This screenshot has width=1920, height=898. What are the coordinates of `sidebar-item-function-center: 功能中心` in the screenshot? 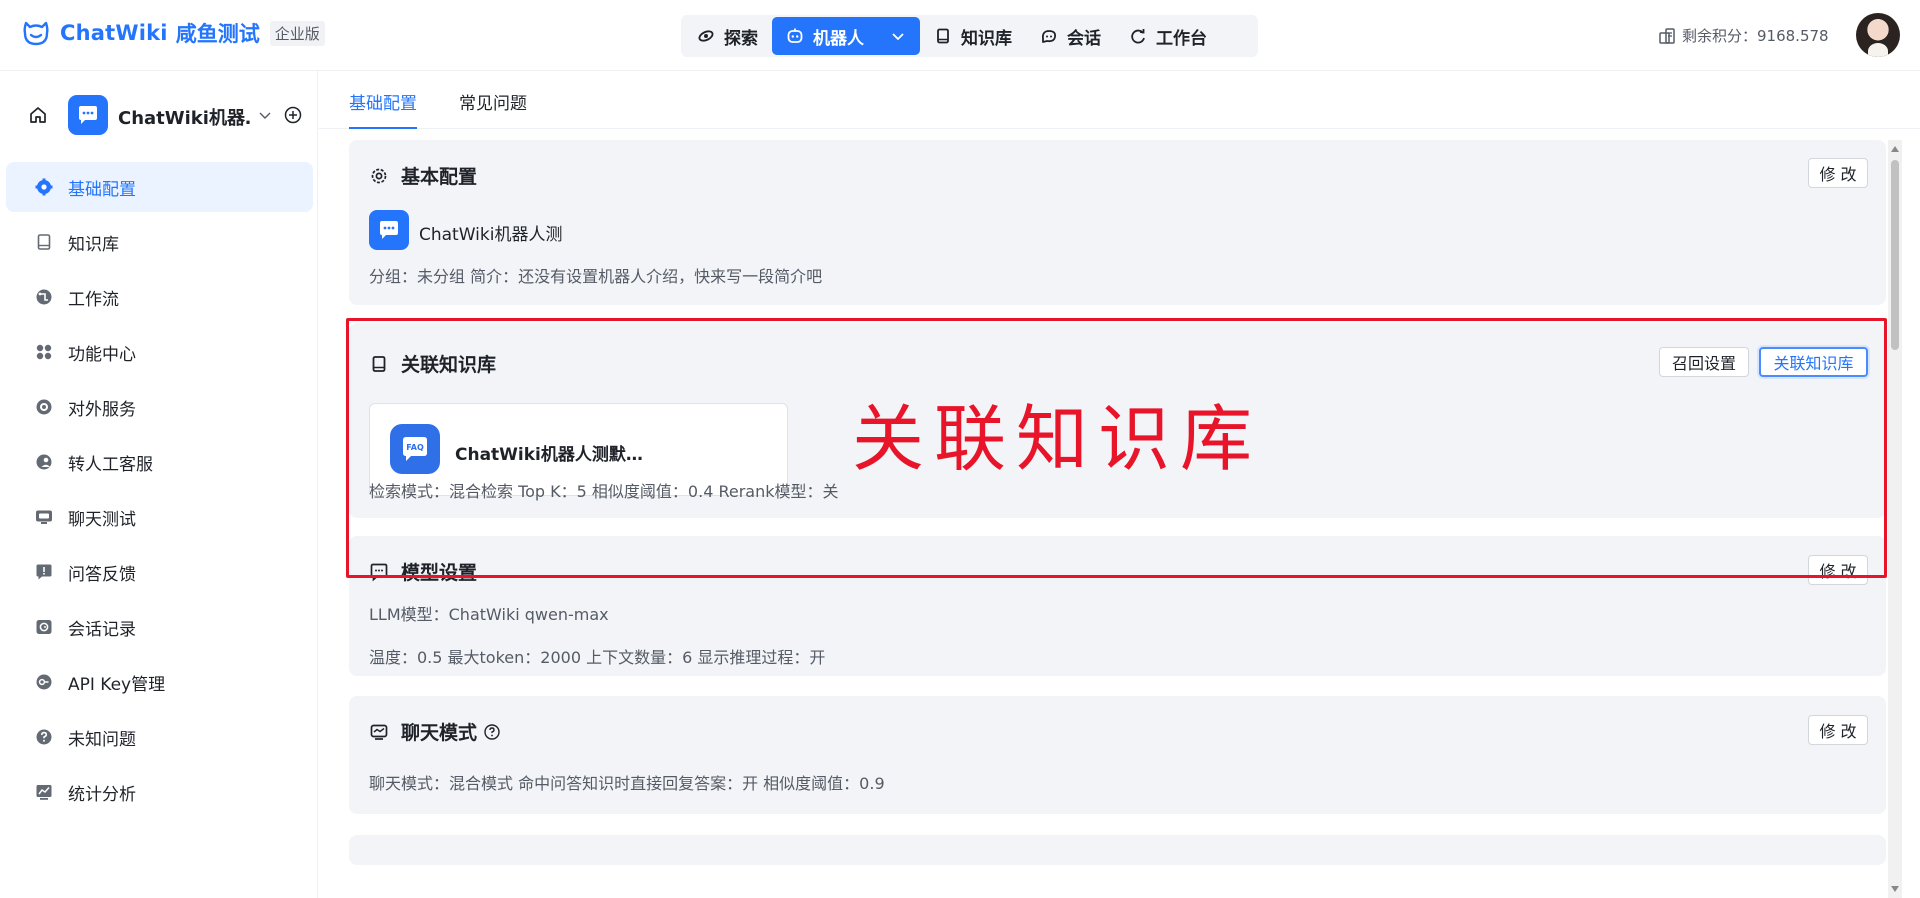 It's located at (159, 352).